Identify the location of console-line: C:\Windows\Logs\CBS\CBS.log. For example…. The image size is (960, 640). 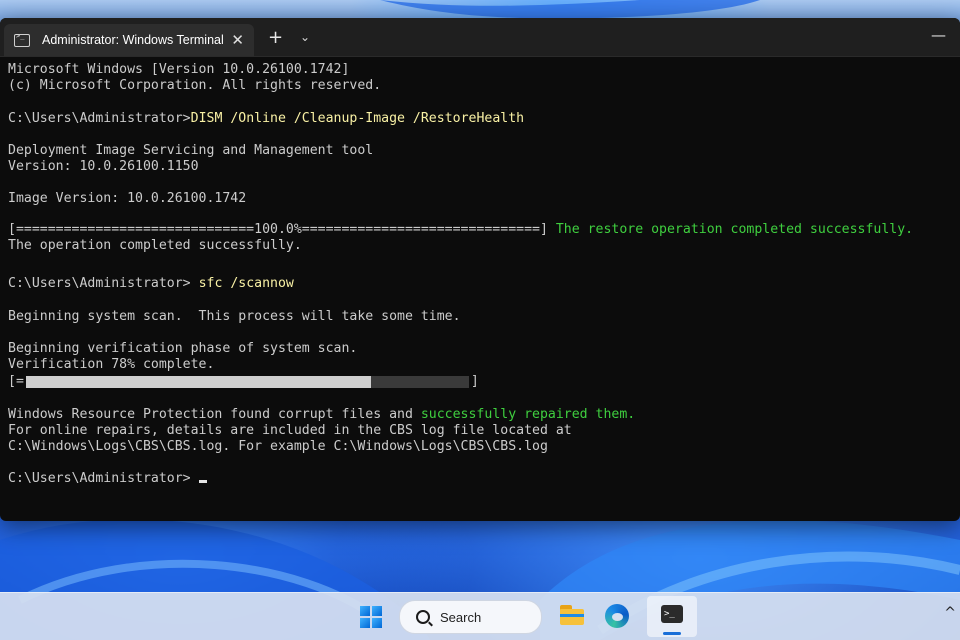
(278, 447).